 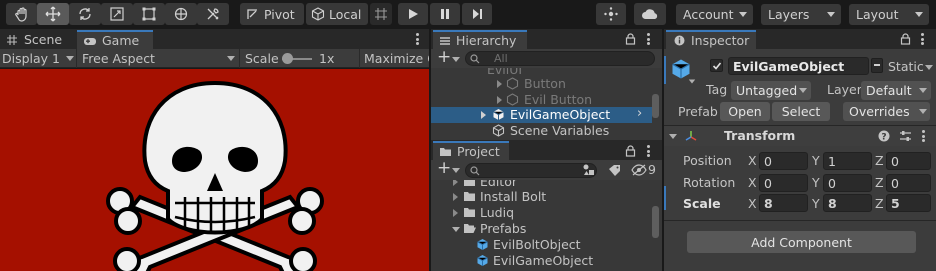 I want to click on hand-tool-button, so click(x=21, y=14).